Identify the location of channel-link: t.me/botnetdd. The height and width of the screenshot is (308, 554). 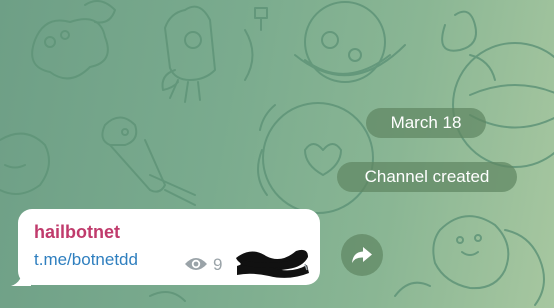
(86, 260).